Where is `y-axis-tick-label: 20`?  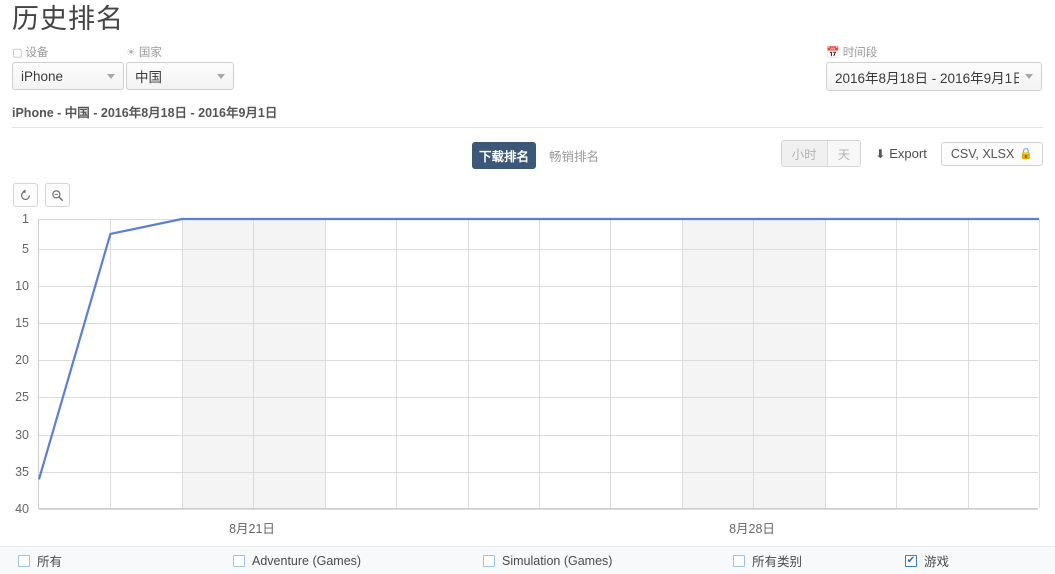
y-axis-tick-label: 20 is located at coordinates (22, 360).